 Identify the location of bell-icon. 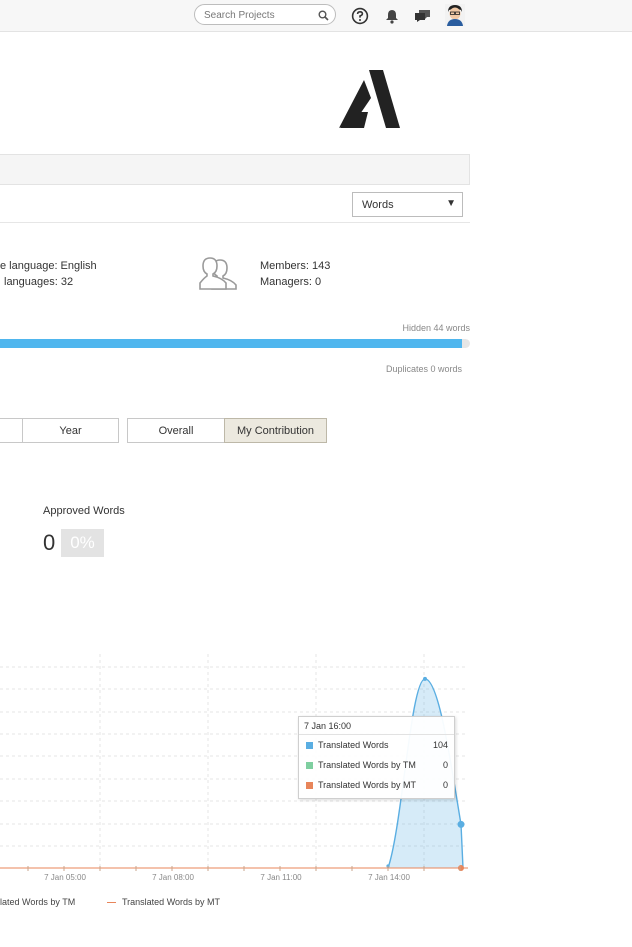
(392, 16).